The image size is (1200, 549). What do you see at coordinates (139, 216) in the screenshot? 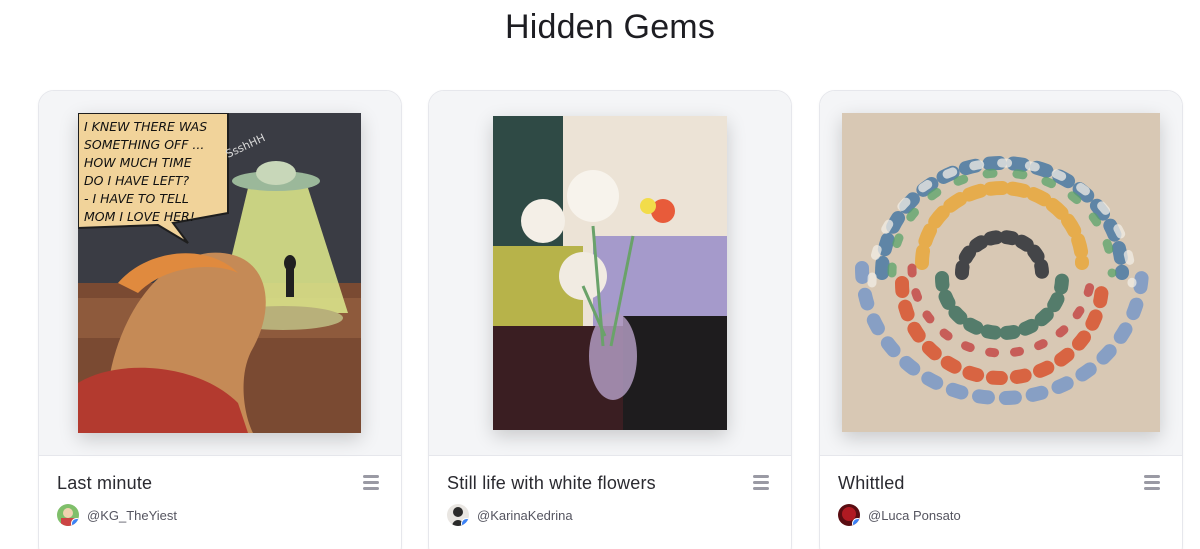
I see `comic-line-6: MOM I LOVE HER!` at bounding box center [139, 216].